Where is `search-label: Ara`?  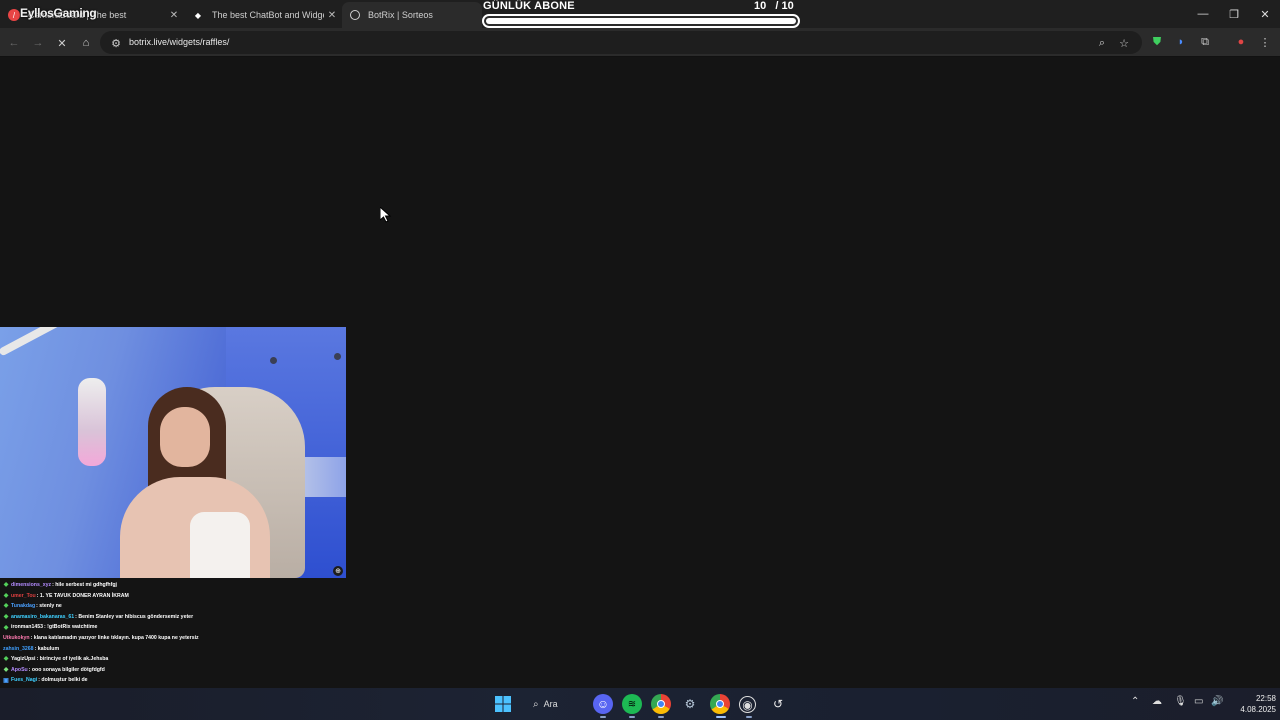
search-label: Ara is located at coordinates (550, 704).